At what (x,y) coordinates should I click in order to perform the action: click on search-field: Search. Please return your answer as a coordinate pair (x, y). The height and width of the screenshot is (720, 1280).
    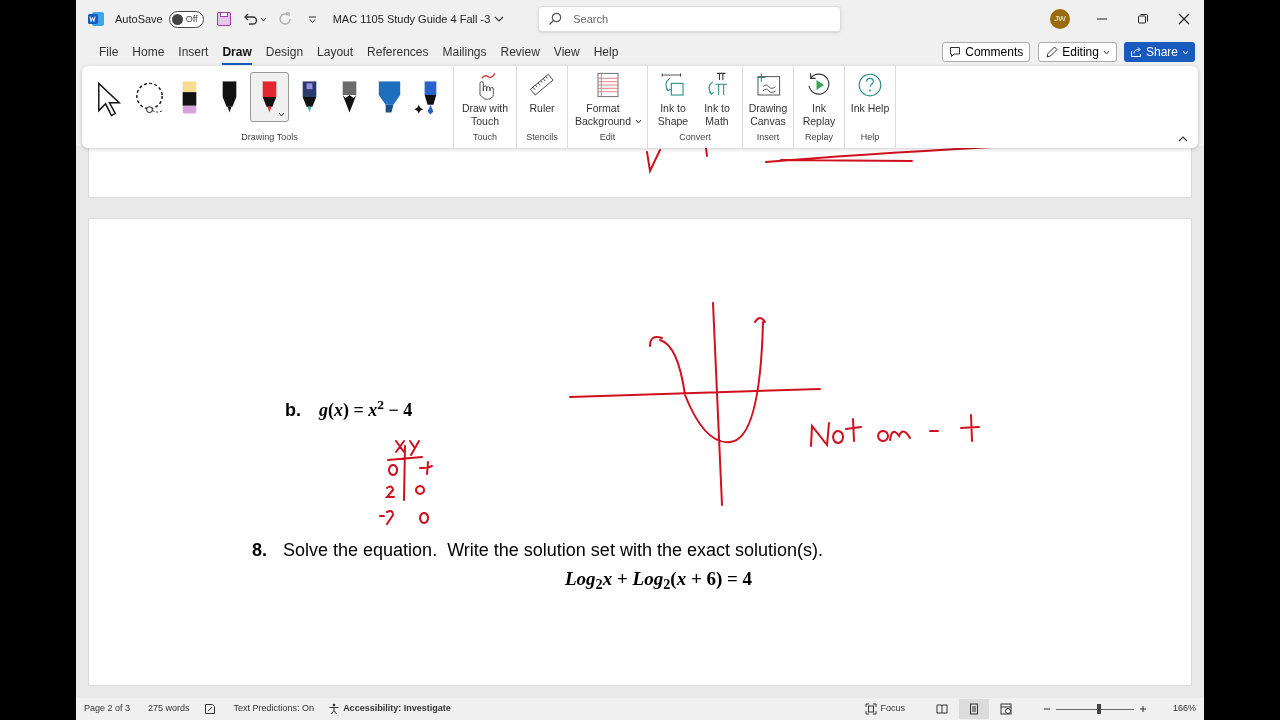
    Looking at the image, I should click on (690, 19).